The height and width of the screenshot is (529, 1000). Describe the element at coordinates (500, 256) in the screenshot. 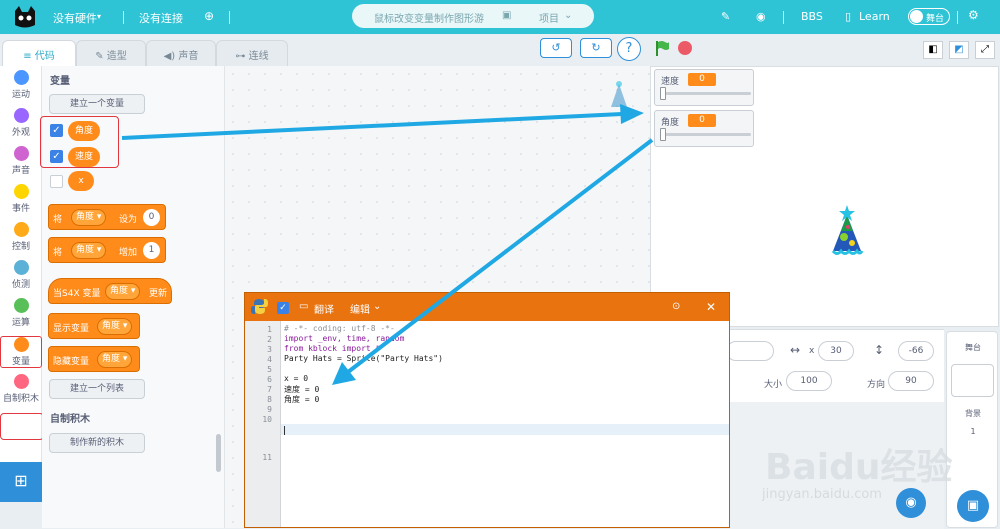

I see `arrow-to-code` at that location.